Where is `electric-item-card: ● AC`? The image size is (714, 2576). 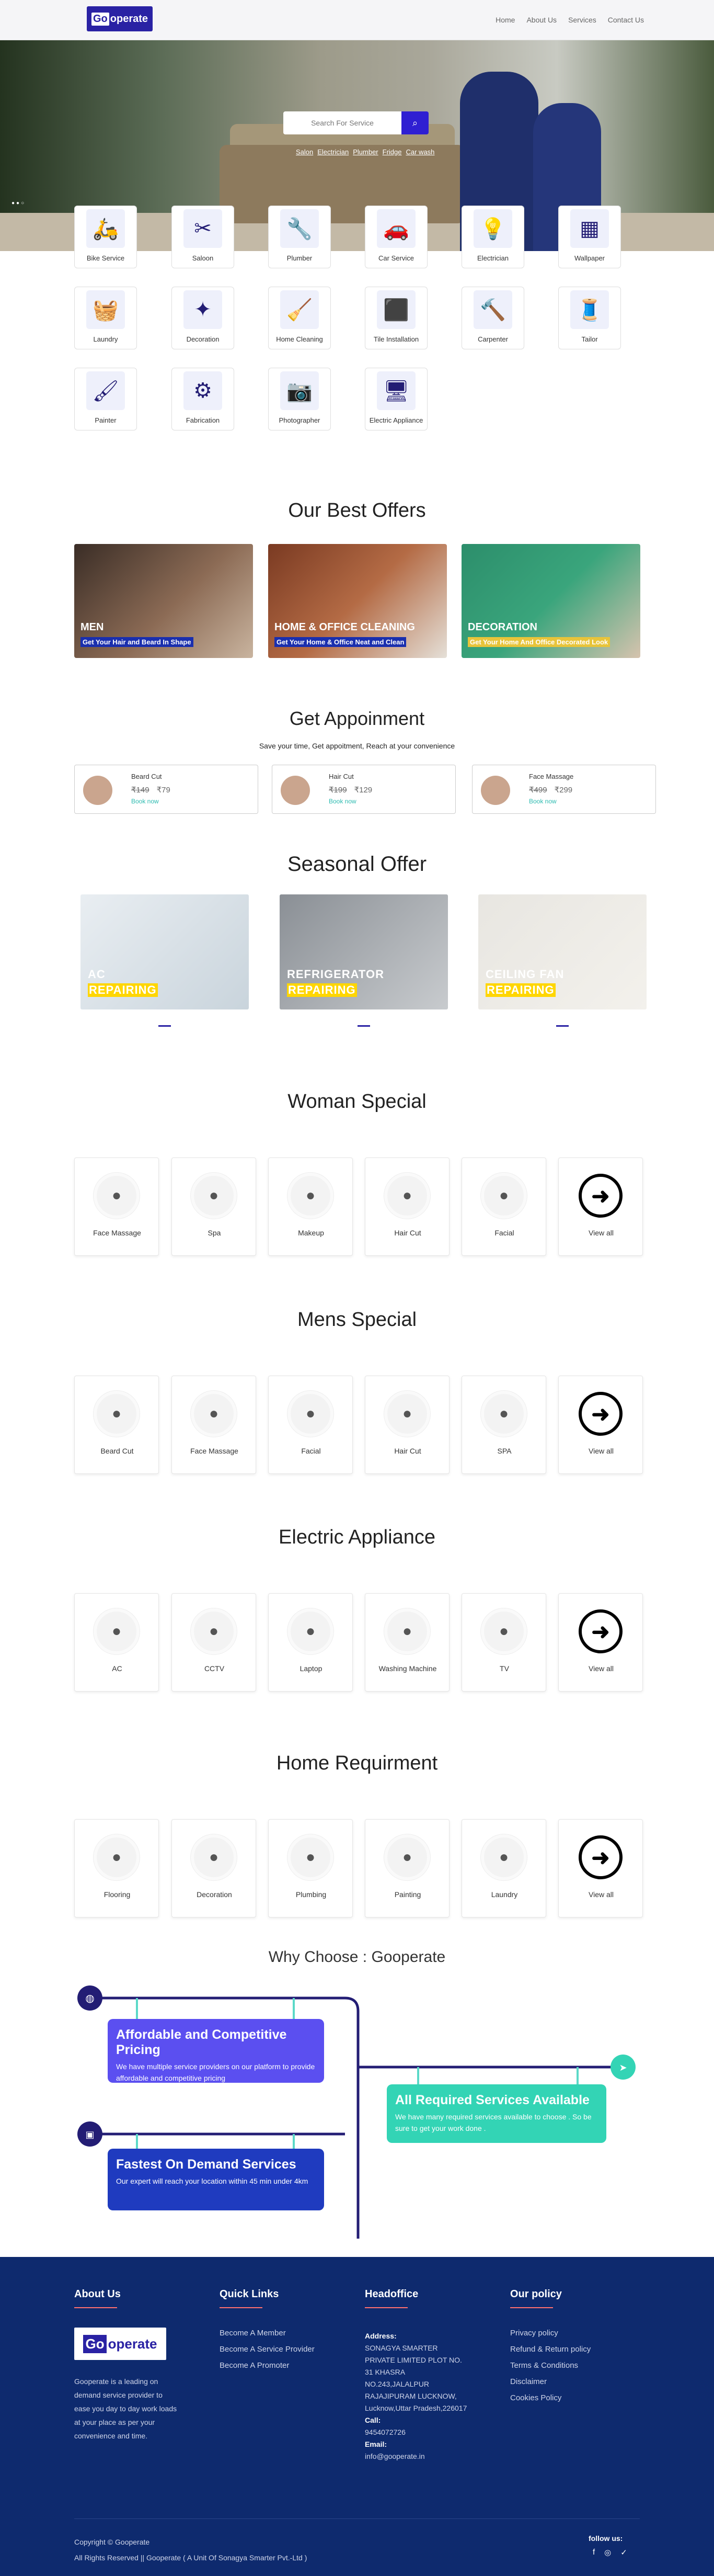 electric-item-card: ● AC is located at coordinates (117, 1642).